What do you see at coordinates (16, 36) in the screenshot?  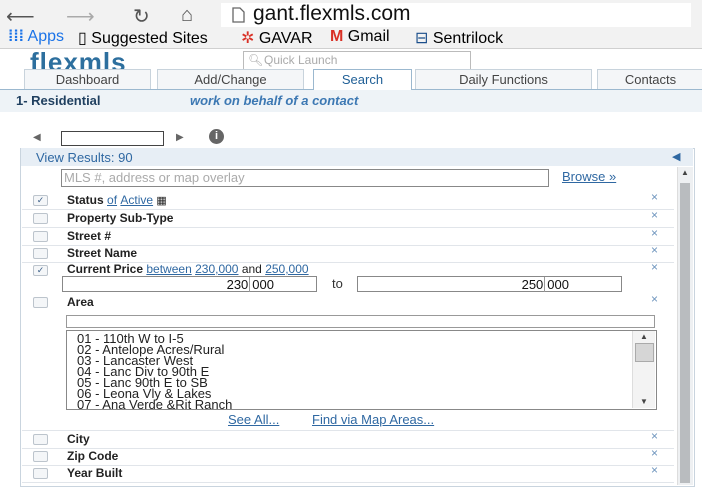 I see `apps-grid-icon: ⁞⁞⁞` at bounding box center [16, 36].